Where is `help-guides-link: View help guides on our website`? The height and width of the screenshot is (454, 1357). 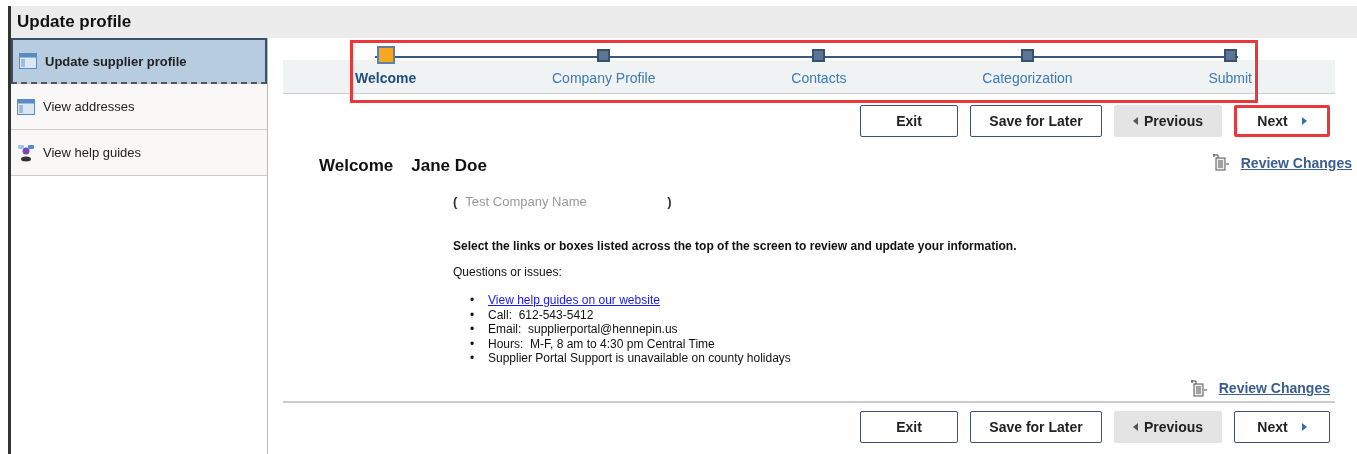
help-guides-link: View help guides on our website is located at coordinates (574, 300).